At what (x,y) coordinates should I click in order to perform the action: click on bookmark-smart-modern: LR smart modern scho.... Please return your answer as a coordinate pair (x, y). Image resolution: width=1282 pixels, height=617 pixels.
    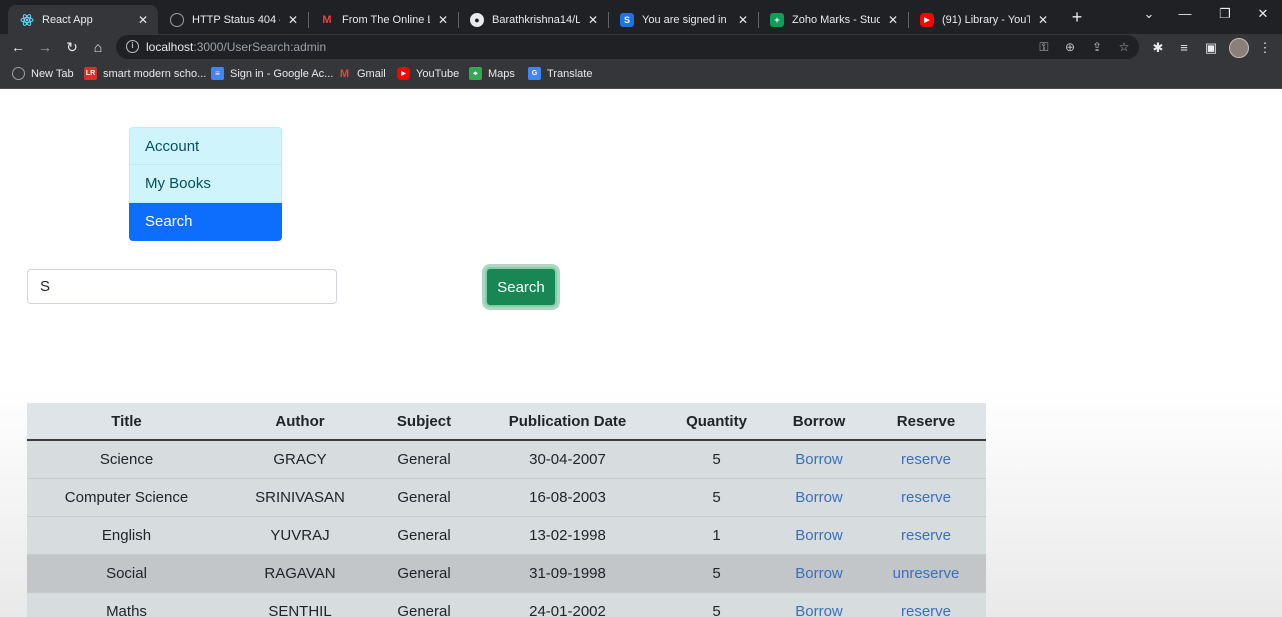
    Looking at the image, I should click on (145, 73).